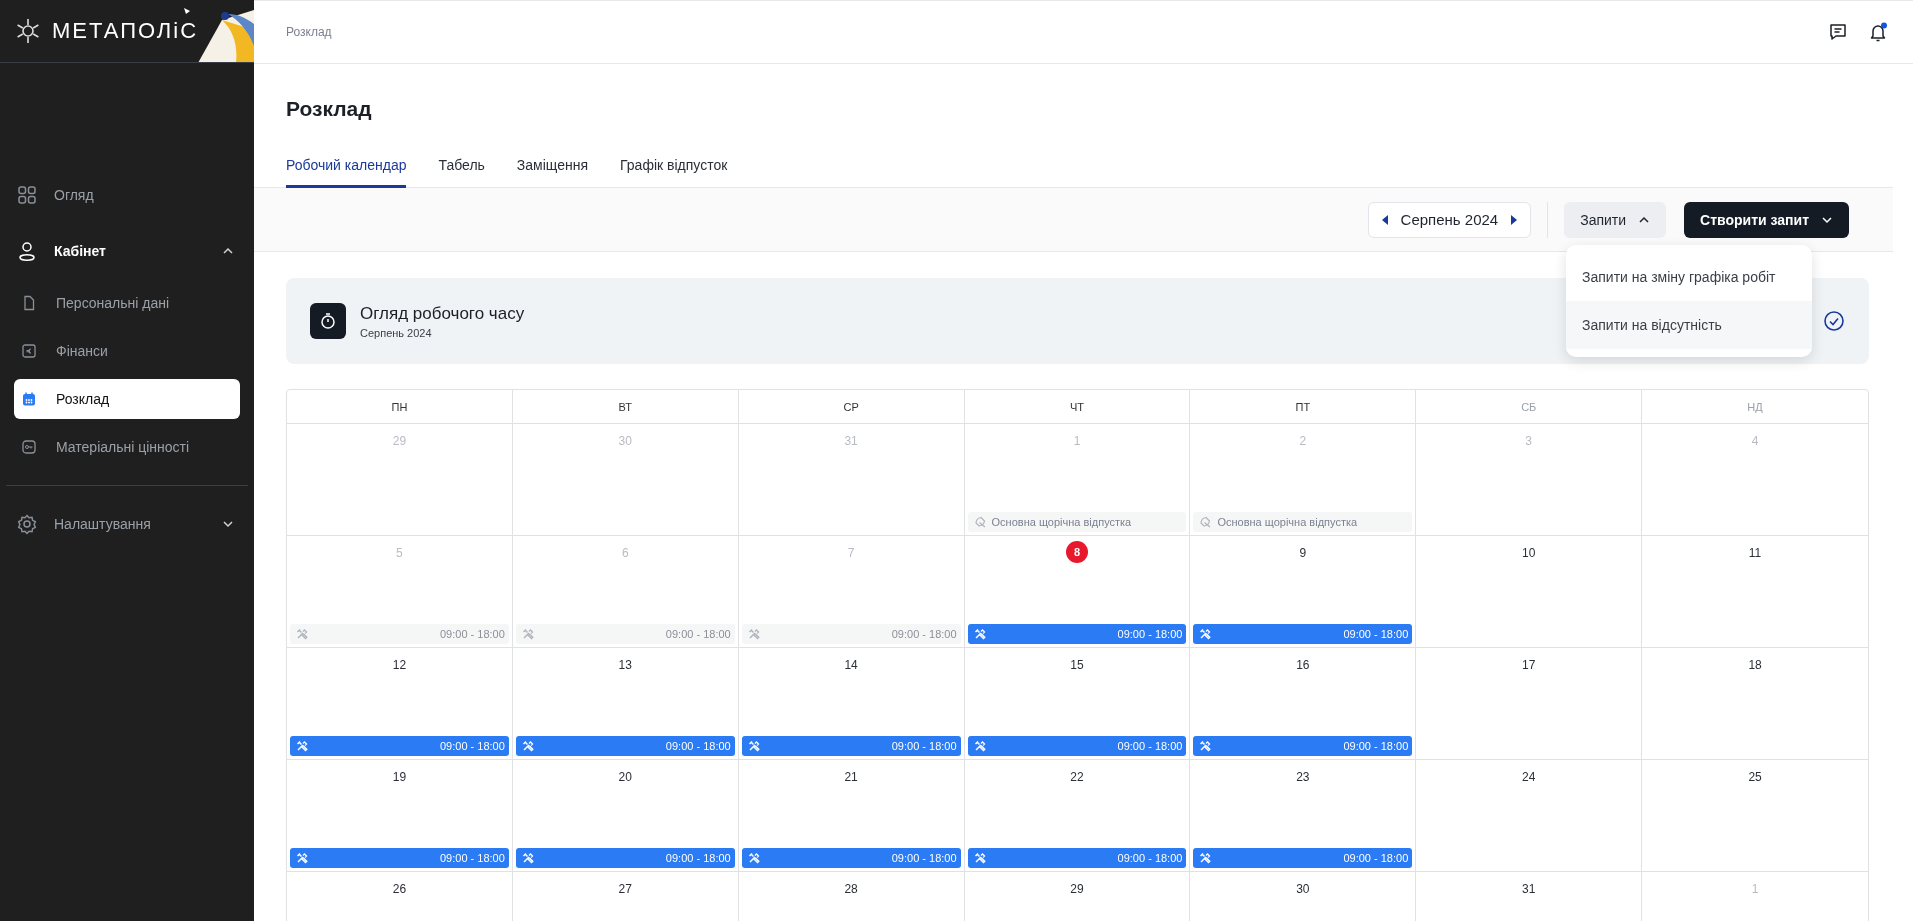 The width and height of the screenshot is (1913, 921). I want to click on day-cell: 19 09:00 - 18:00, so click(400, 816).